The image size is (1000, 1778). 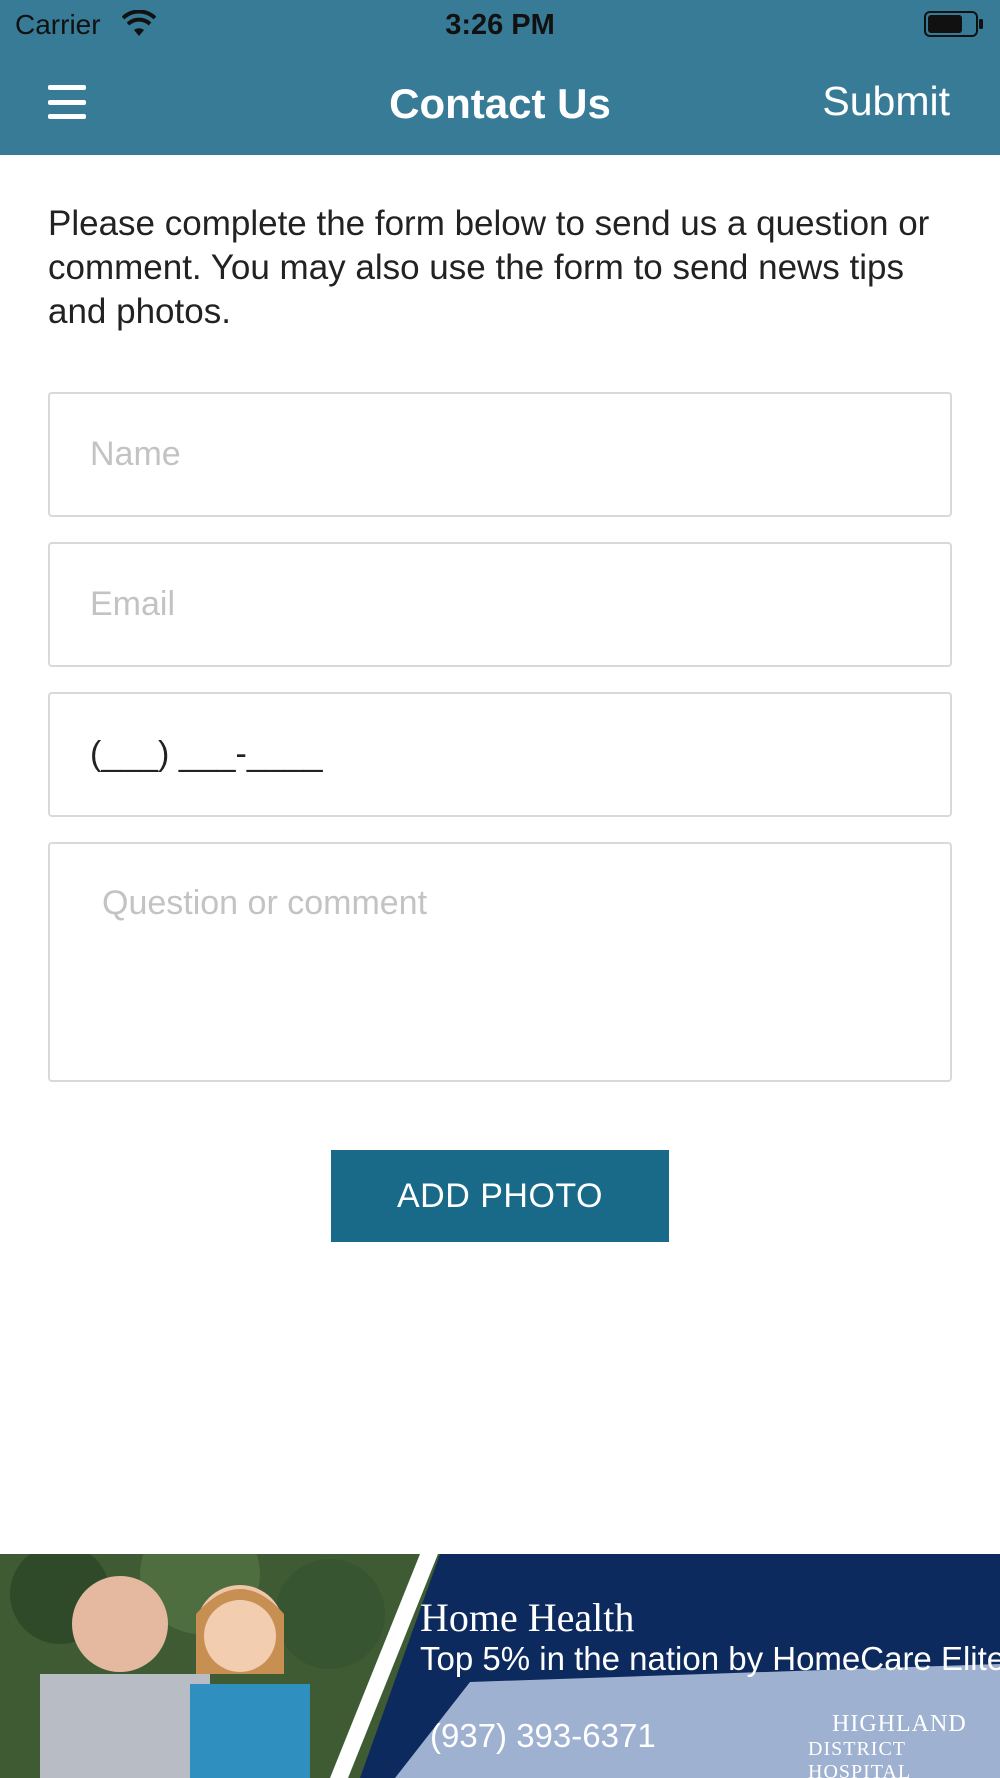 What do you see at coordinates (500, 1196) in the screenshot?
I see `add-photo-button: ADD PHOTO` at bounding box center [500, 1196].